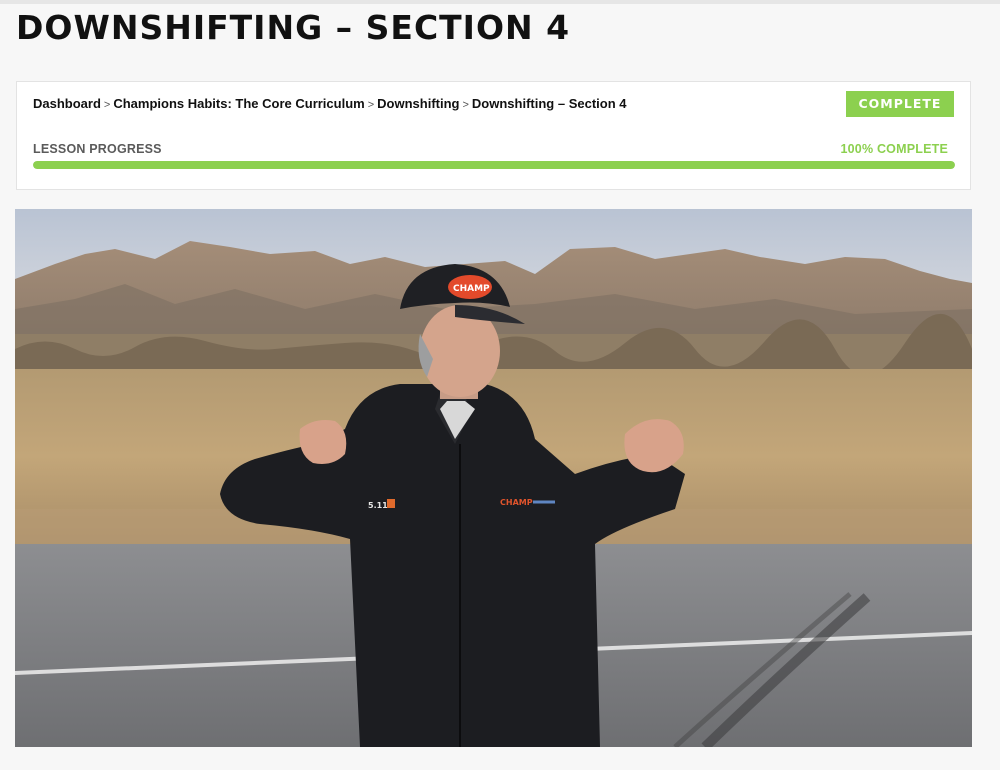 This screenshot has height=770, width=1000. Describe the element at coordinates (293, 27) in the screenshot. I see `page-title: DOWNSHIFTING – SECTION 4` at that location.